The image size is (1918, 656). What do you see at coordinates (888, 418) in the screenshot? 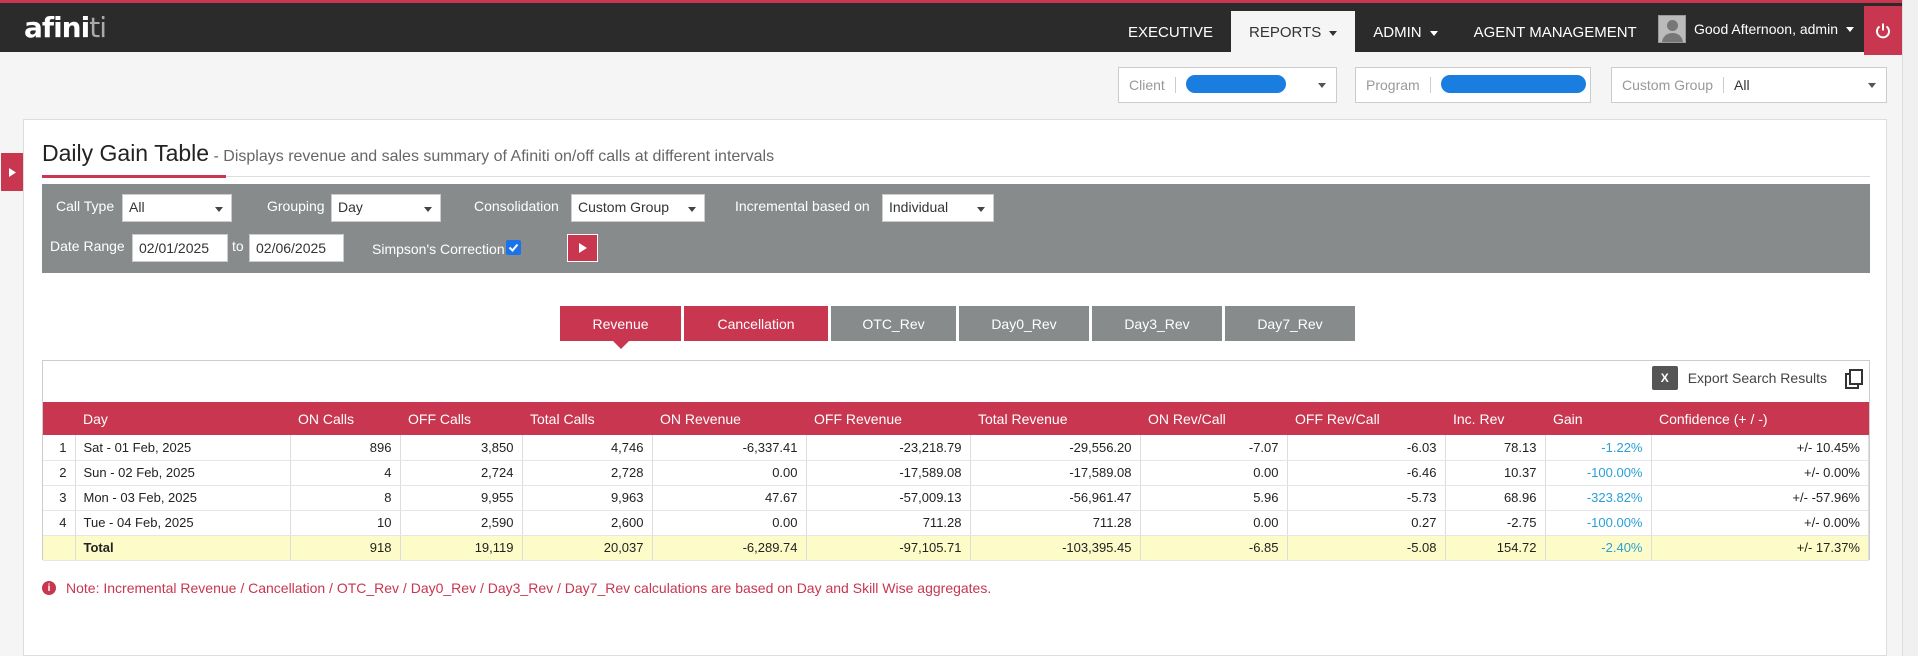
I see `column-header: OFF Revenue` at bounding box center [888, 418].